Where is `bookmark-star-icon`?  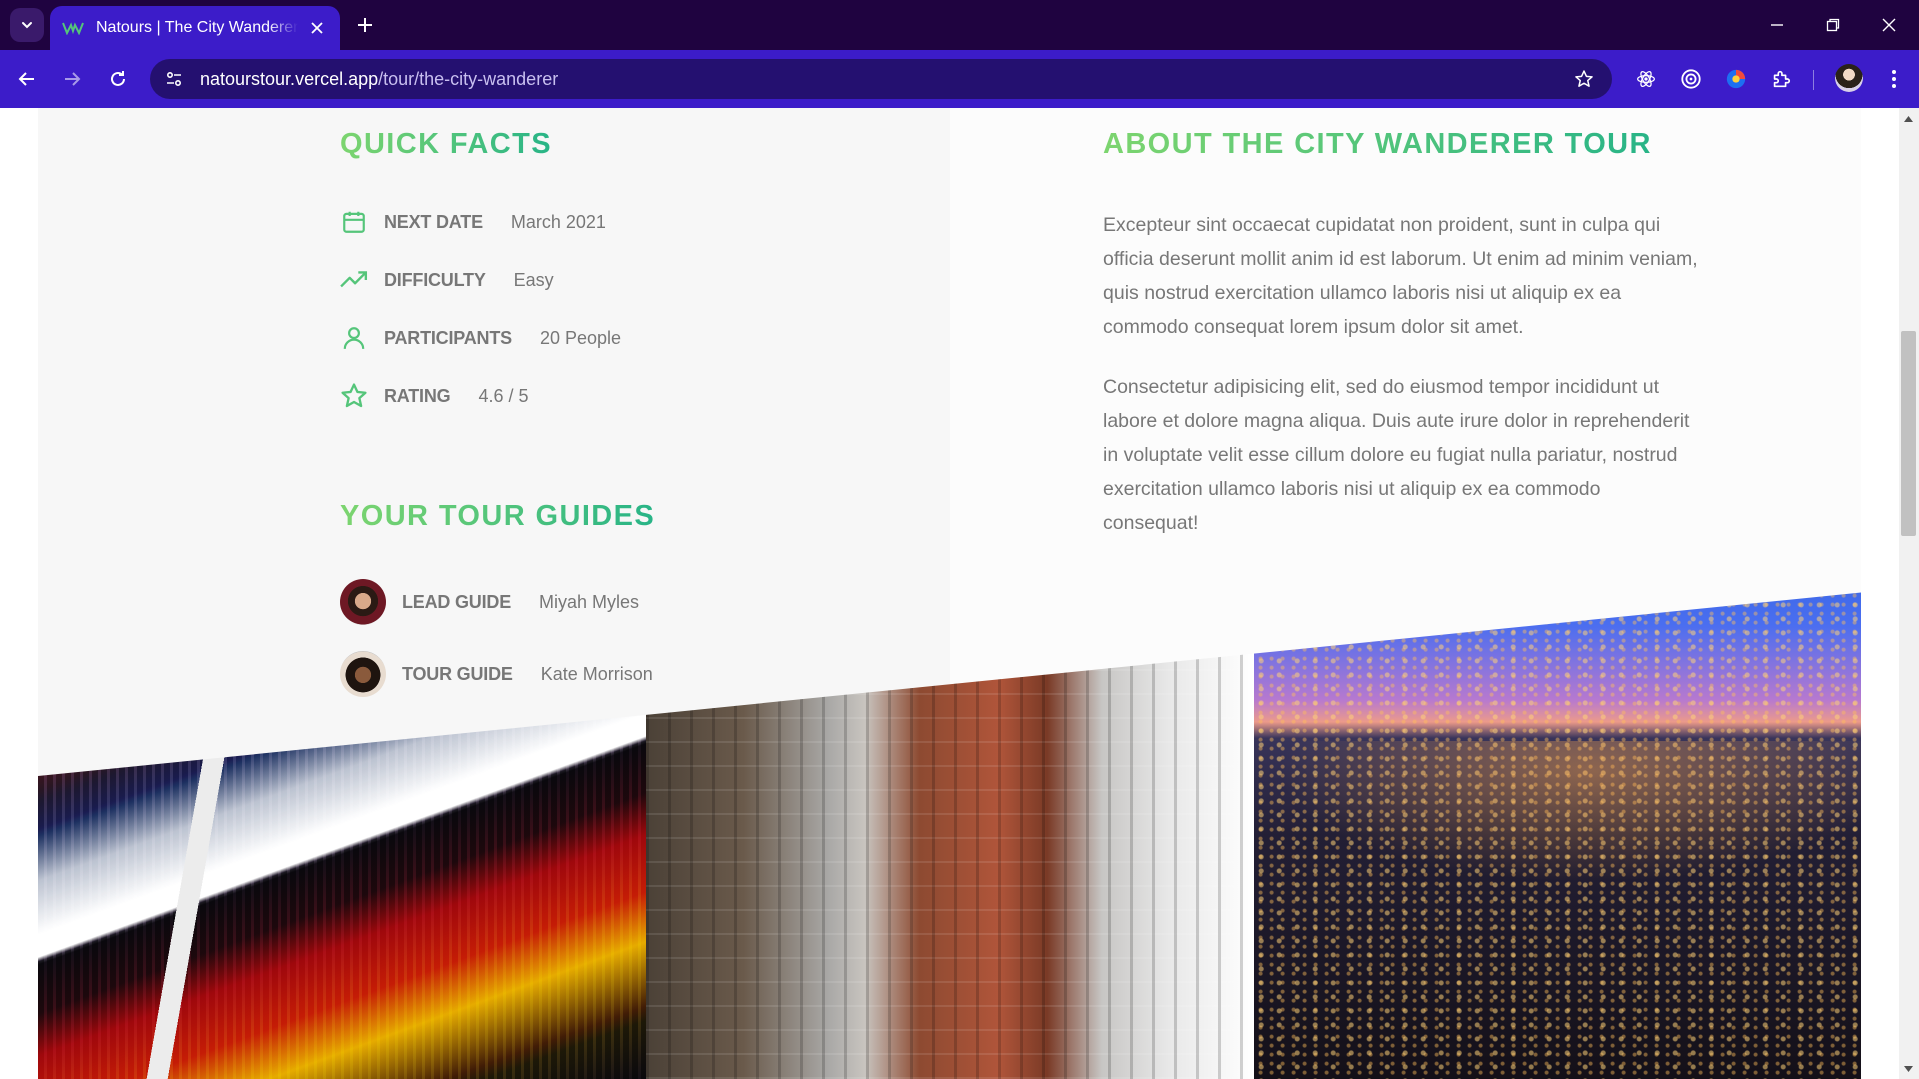
bookmark-star-icon is located at coordinates (1584, 79).